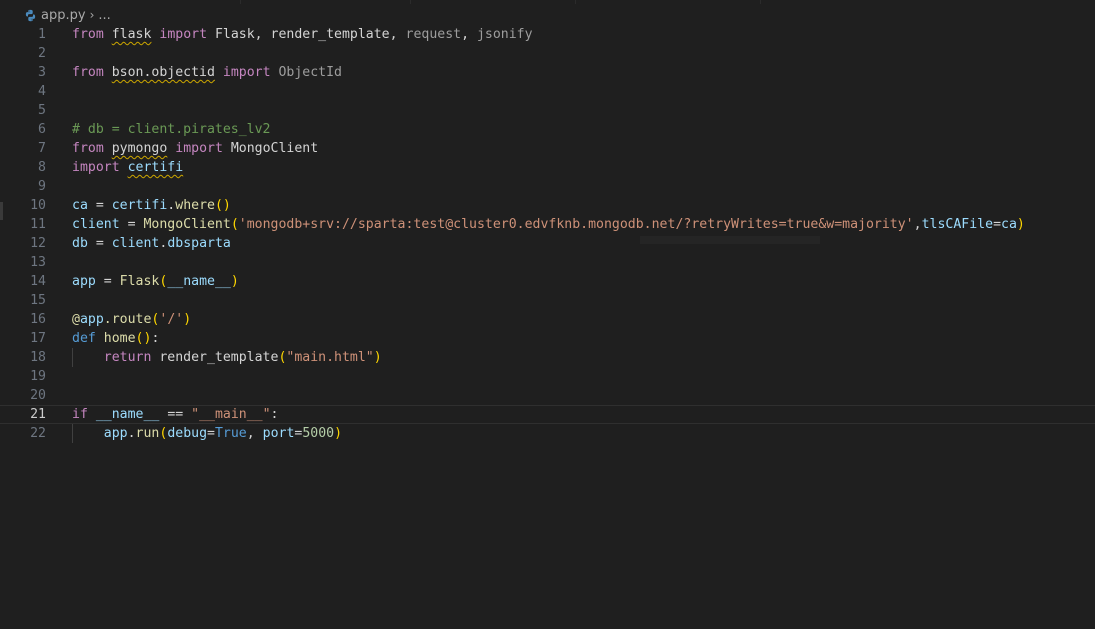 The height and width of the screenshot is (629, 1095). Describe the element at coordinates (38, 376) in the screenshot. I see `line-number: 19` at that location.